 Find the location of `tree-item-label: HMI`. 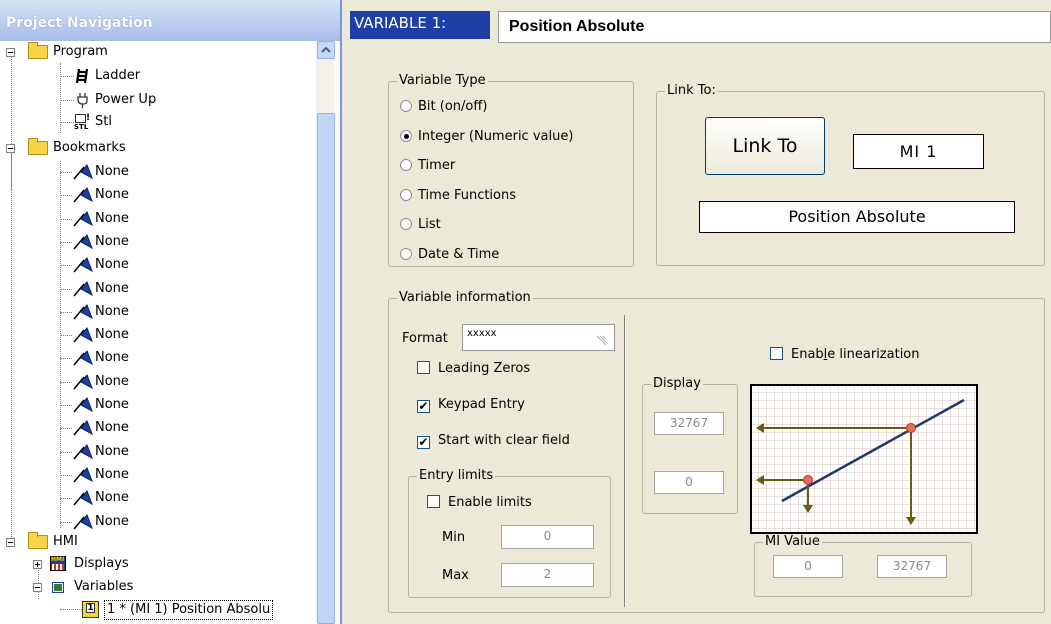

tree-item-label: HMI is located at coordinates (65, 541).